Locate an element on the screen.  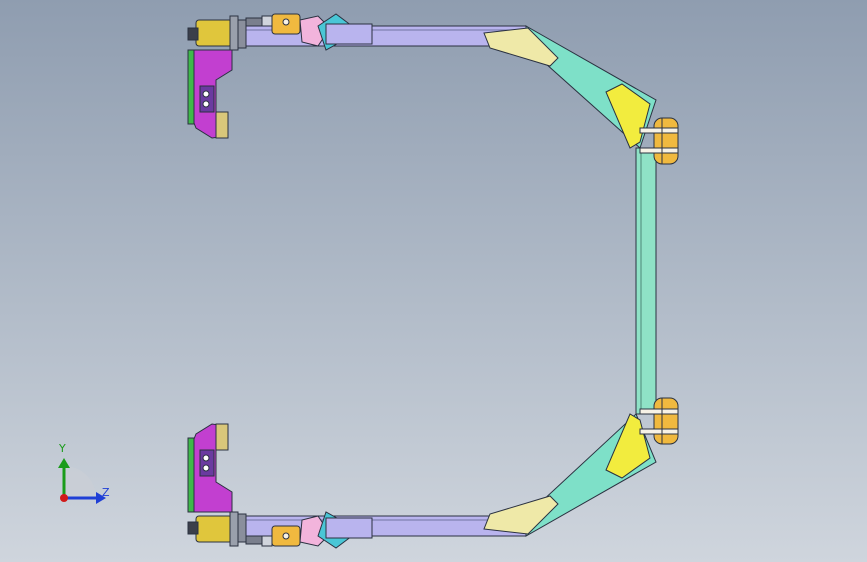
orientation-triad is located at coordinates (82, 481).